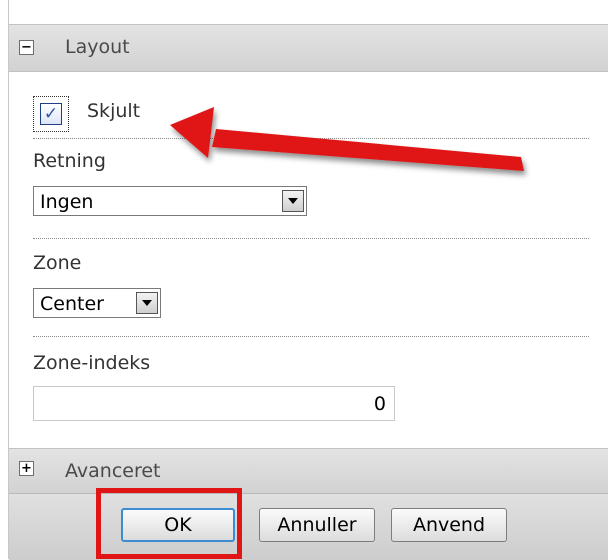 This screenshot has height=560, width=608. I want to click on ok-button-highlight, so click(169, 523).